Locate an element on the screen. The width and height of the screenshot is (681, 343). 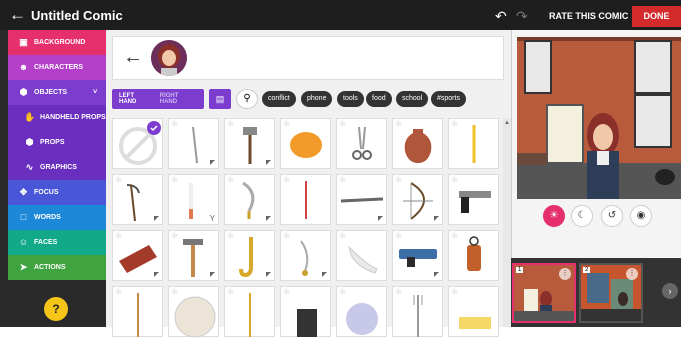
panel-thumb-1: 1 ⋮ is located at coordinates (544, 293).